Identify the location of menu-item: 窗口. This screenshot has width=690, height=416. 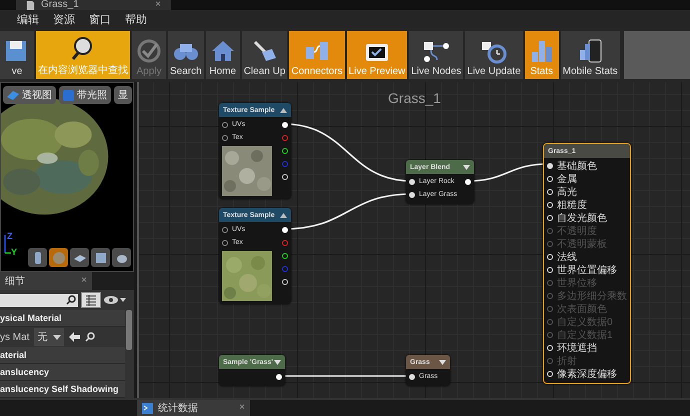
(100, 19).